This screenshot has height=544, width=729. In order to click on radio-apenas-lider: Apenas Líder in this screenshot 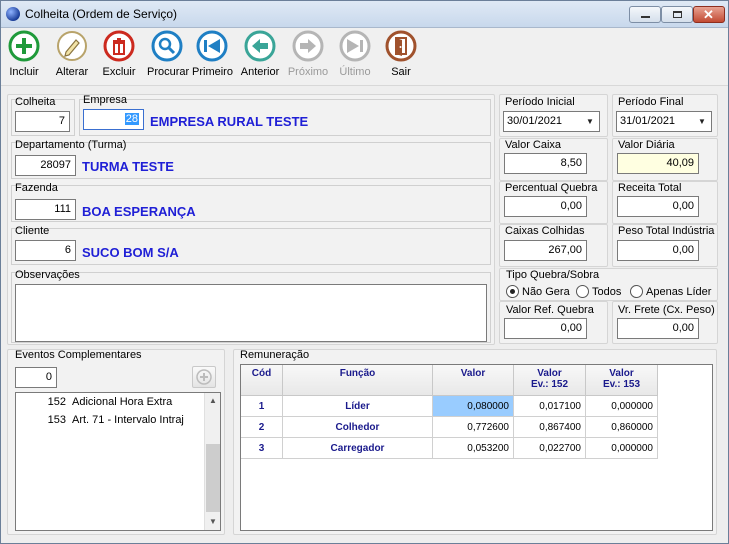, I will do `click(670, 291)`.